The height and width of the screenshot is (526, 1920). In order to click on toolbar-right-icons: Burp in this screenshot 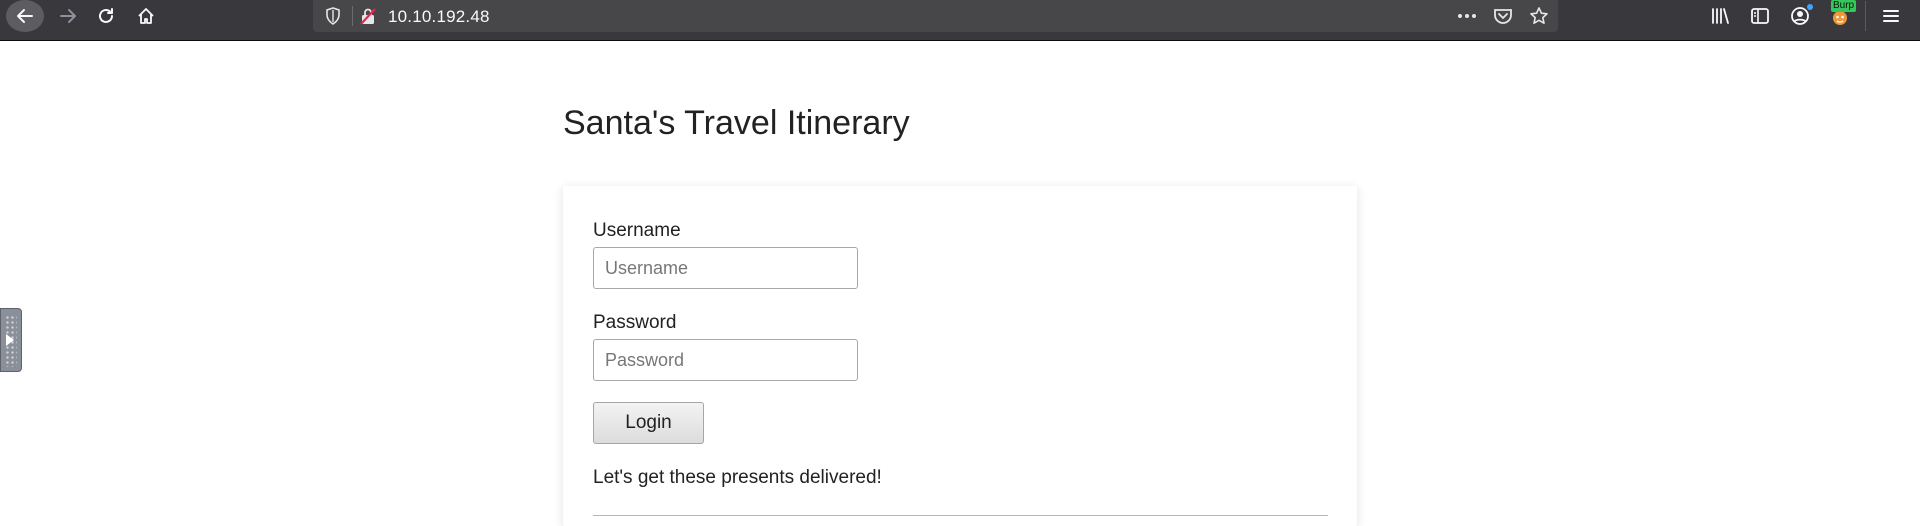, I will do `click(1805, 16)`.